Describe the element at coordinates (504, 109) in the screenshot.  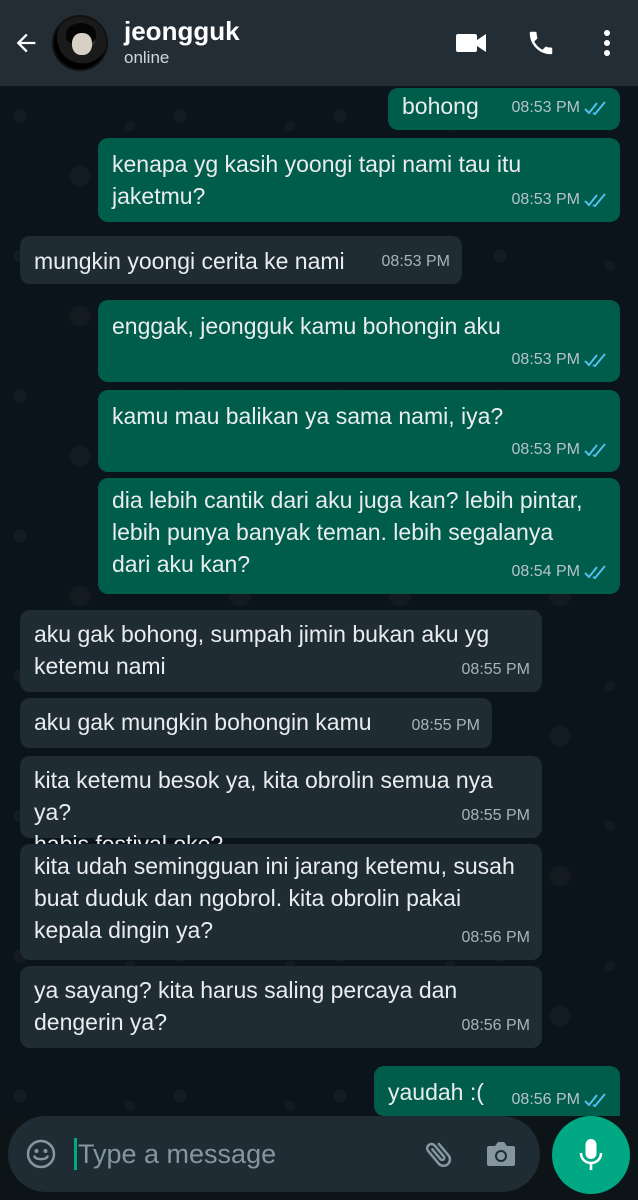
I see `message-bubble: bohong 08:53 PM` at that location.